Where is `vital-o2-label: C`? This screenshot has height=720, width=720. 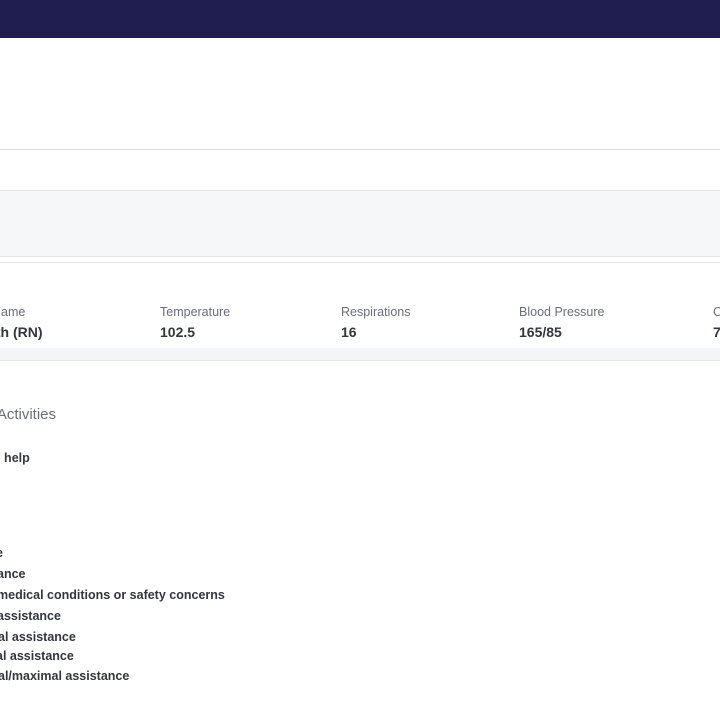
vital-o2-label: C is located at coordinates (716, 312).